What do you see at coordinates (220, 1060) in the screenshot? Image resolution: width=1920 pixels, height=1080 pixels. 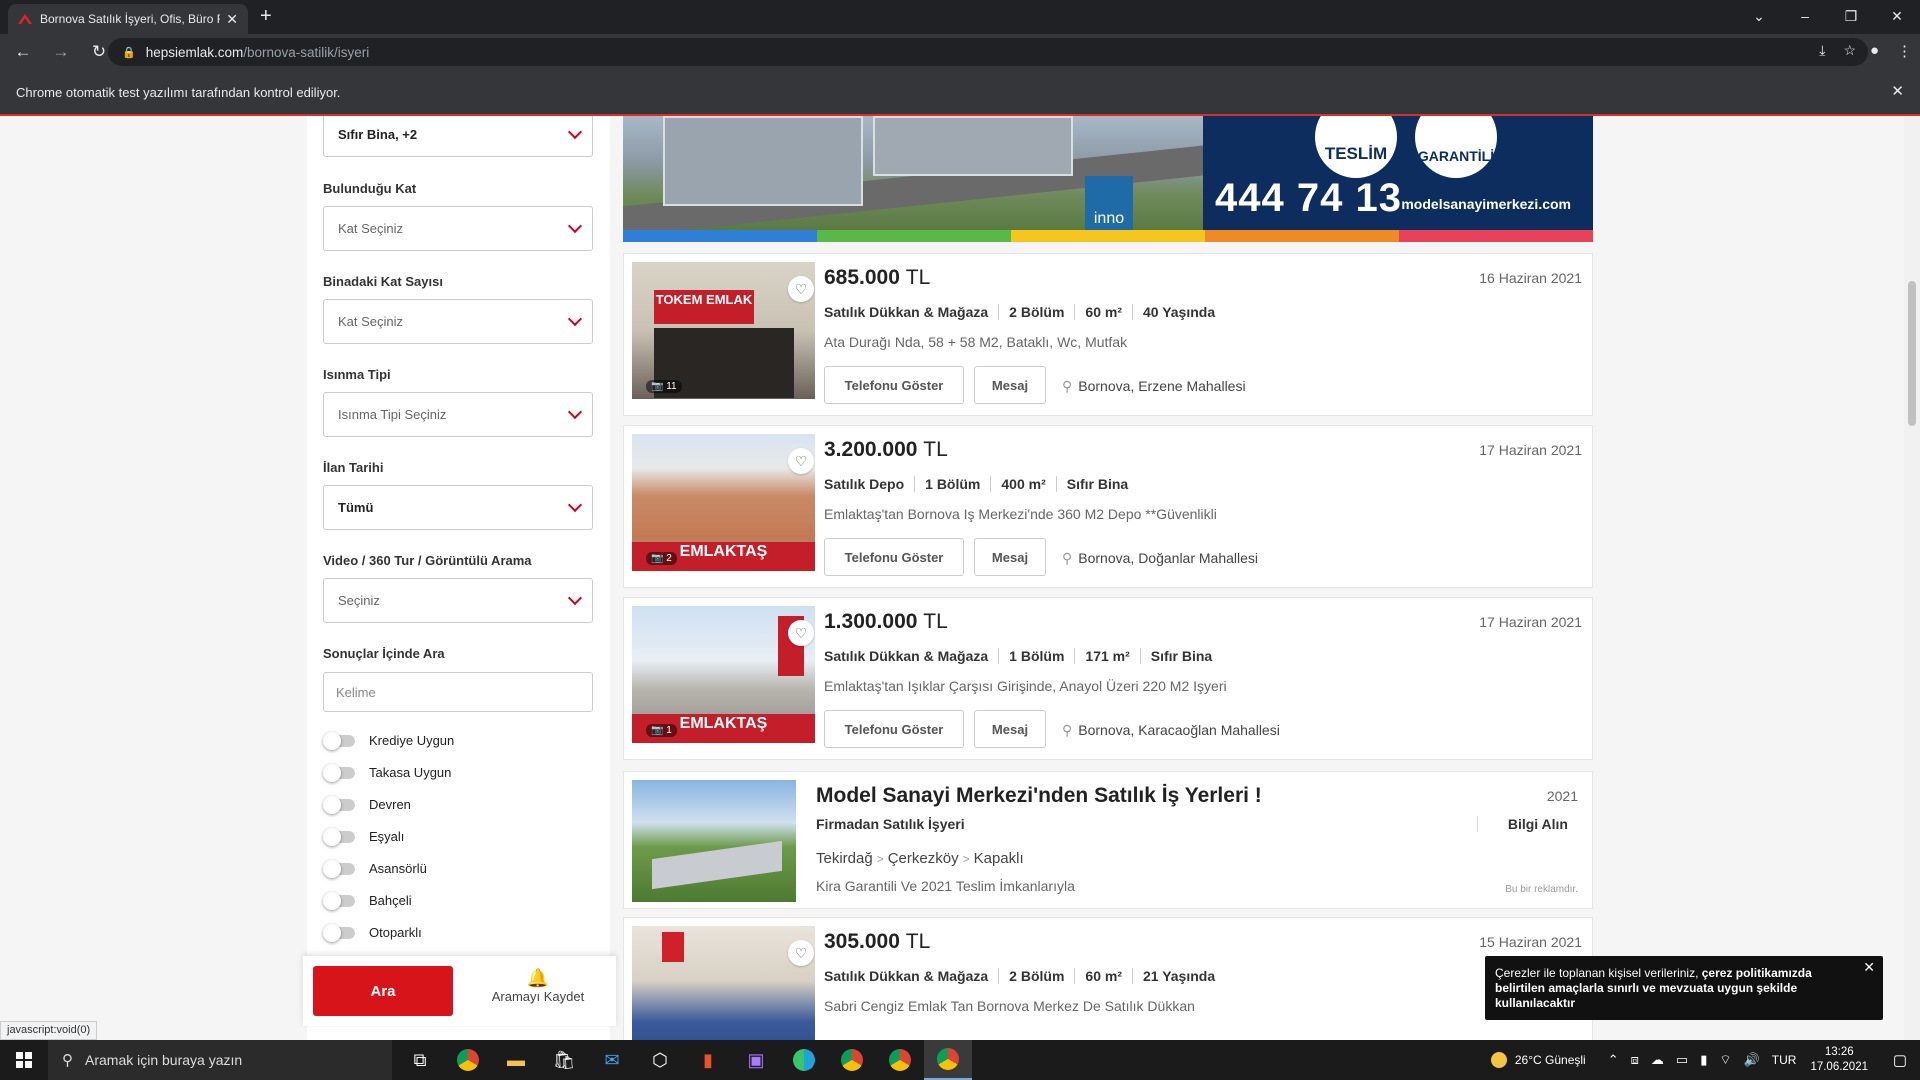 I see `taskbar-search: ⚲ Aramak için buraya yazın` at bounding box center [220, 1060].